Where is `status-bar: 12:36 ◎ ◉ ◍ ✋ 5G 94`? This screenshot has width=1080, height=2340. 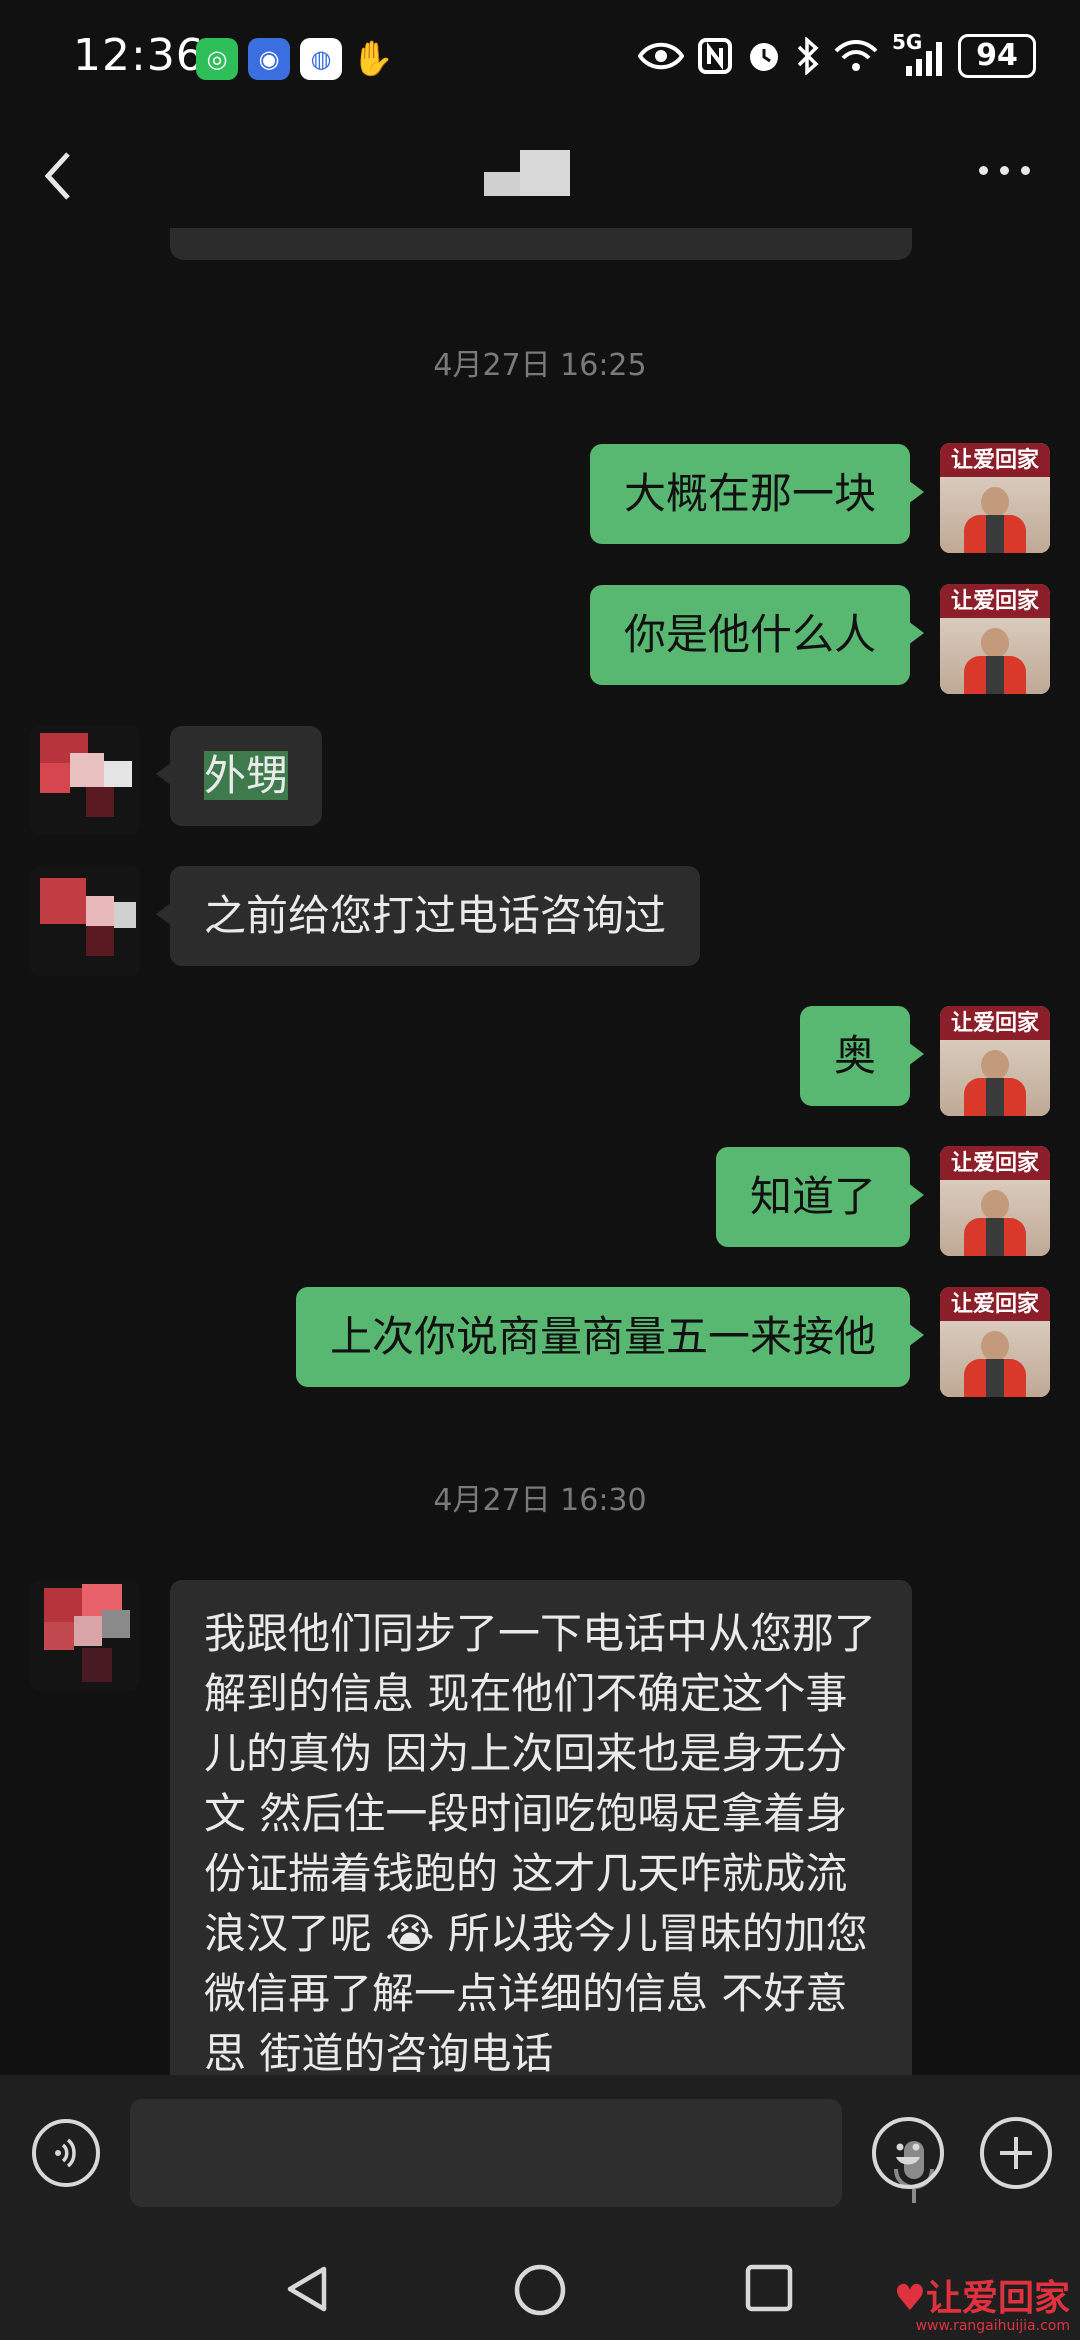
status-bar: 12:36 ◎ ◉ ◍ ✋ 5G 94 is located at coordinates (540, 60).